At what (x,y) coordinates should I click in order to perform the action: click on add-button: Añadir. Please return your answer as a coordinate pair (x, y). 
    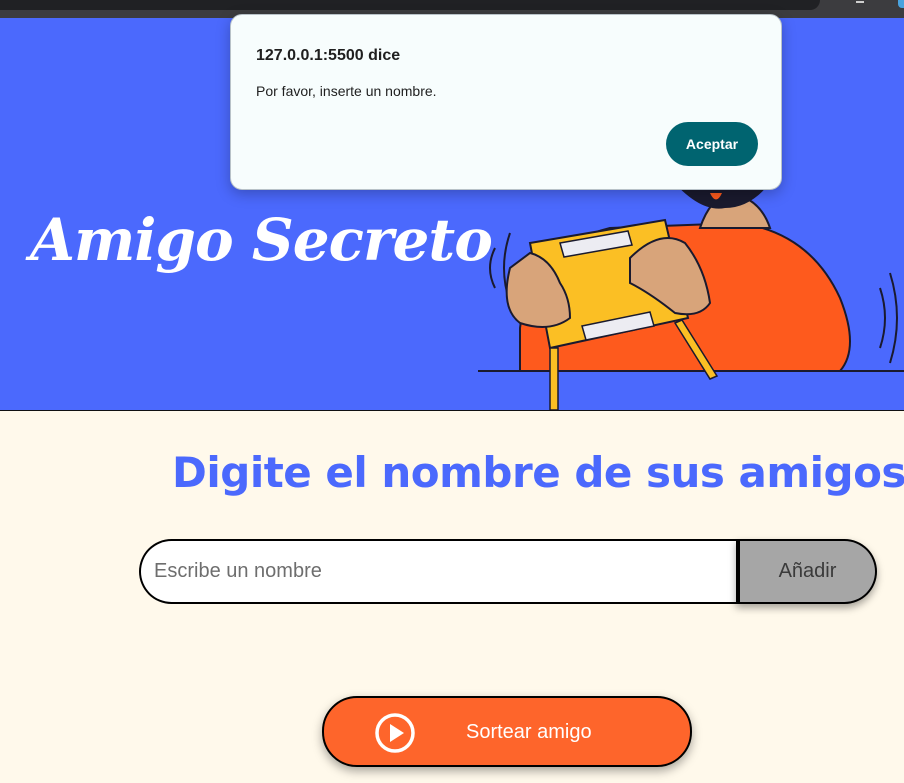
    Looking at the image, I should click on (806, 571).